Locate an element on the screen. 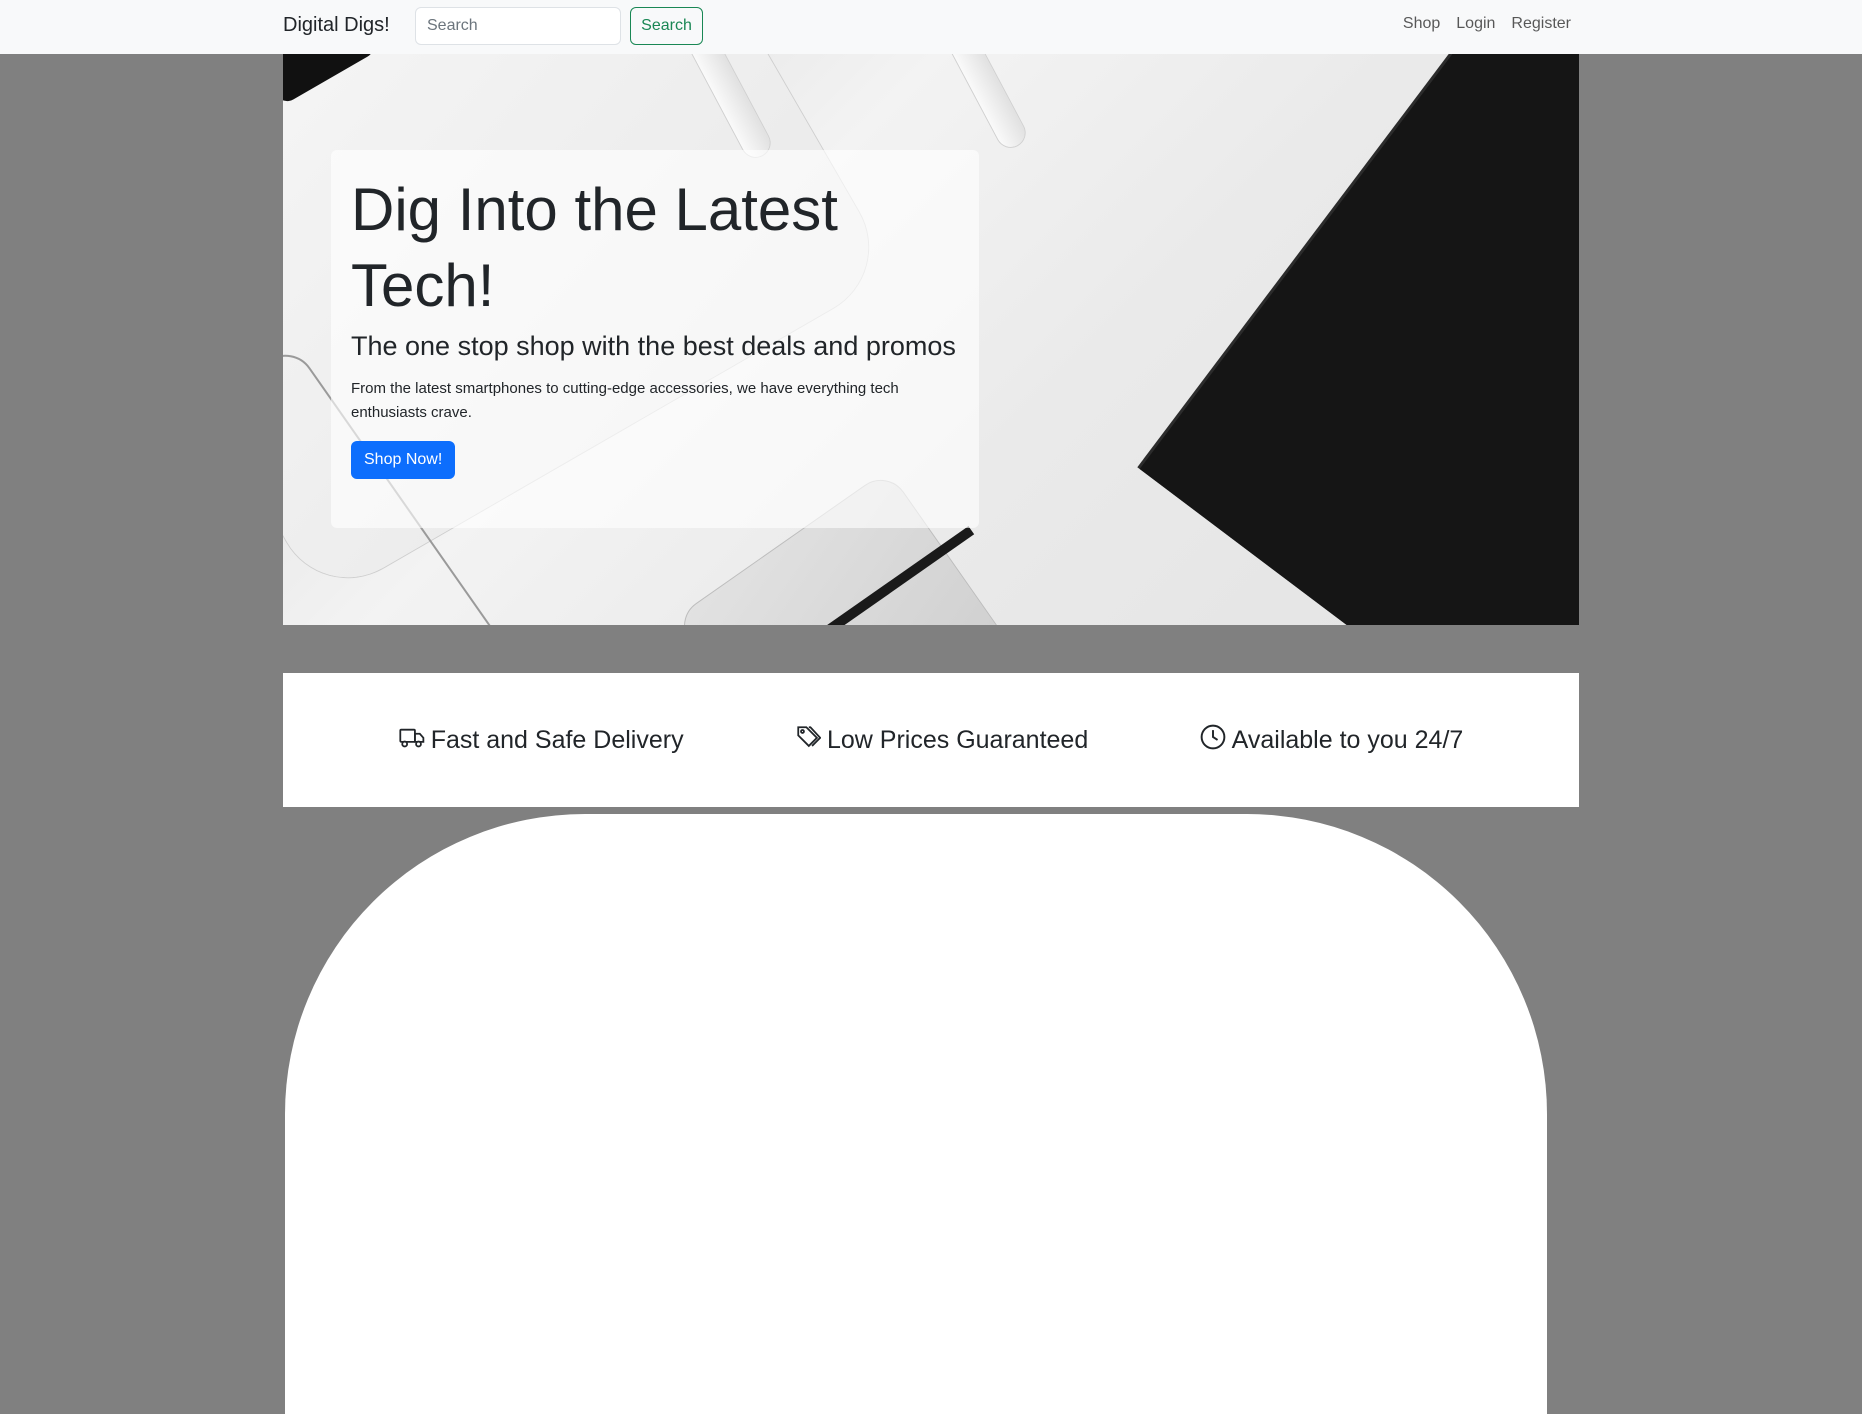  clock-icon is located at coordinates (1213, 740).